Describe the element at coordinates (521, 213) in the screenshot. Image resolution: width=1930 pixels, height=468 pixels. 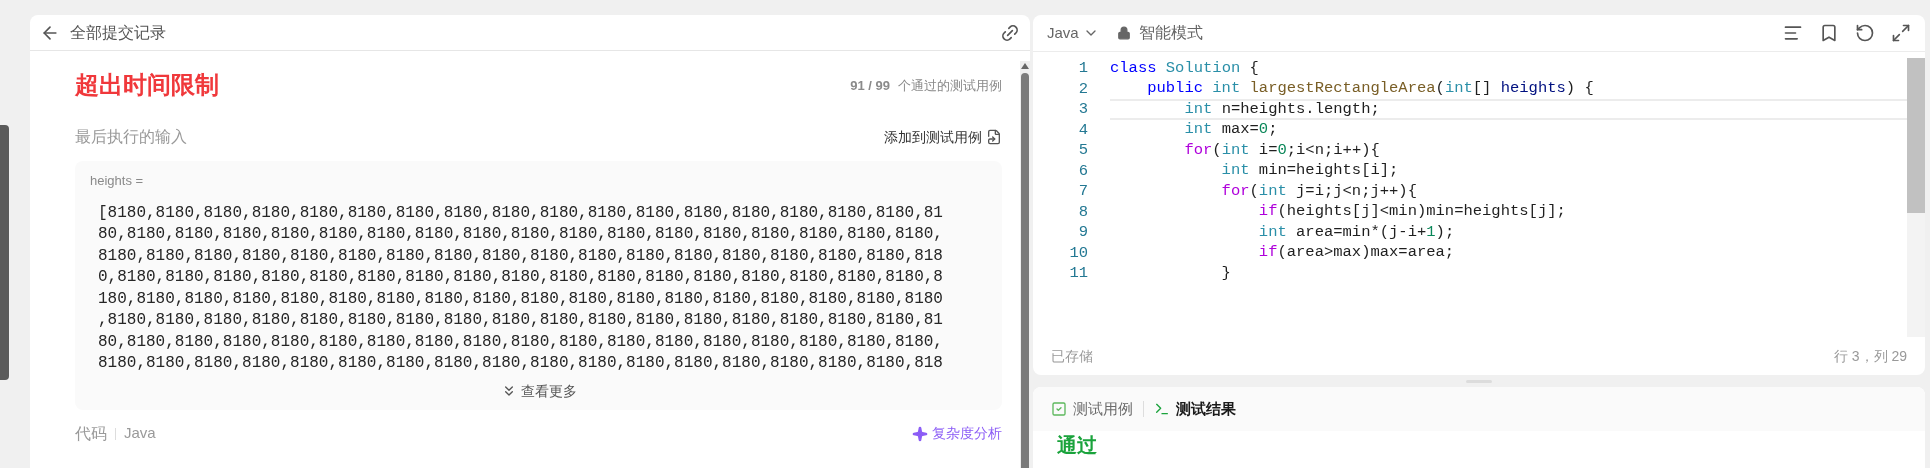
I see `input-value-line: [8180,8180,8180,8180,8180,8180,8180,8180,8180,8180,8180,8180,8180,8180,8180,8180,8180,81` at that location.